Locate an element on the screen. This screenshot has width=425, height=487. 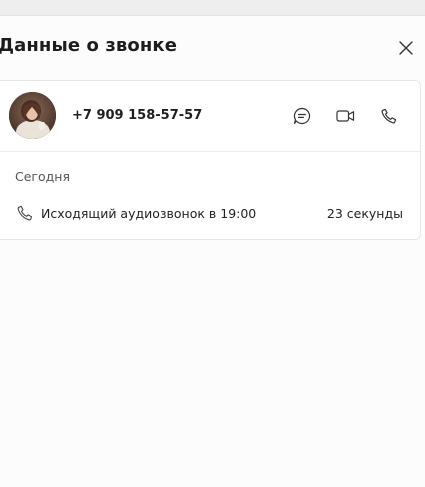
contact-phone-number: +7 909 158-57-57 is located at coordinates (137, 115).